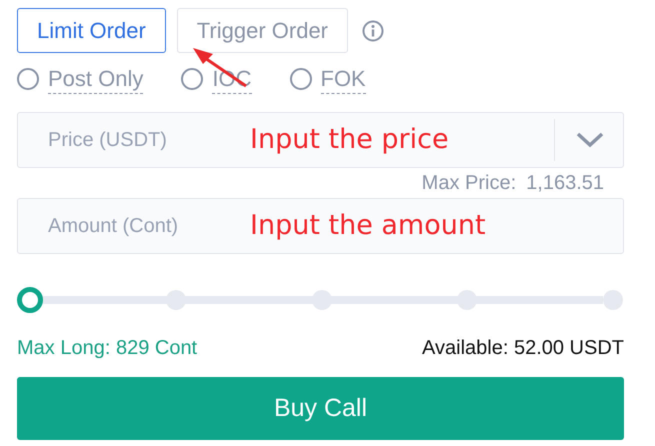  Describe the element at coordinates (107, 348) in the screenshot. I see `max-long-text: Max Long: 829 Cont` at that location.